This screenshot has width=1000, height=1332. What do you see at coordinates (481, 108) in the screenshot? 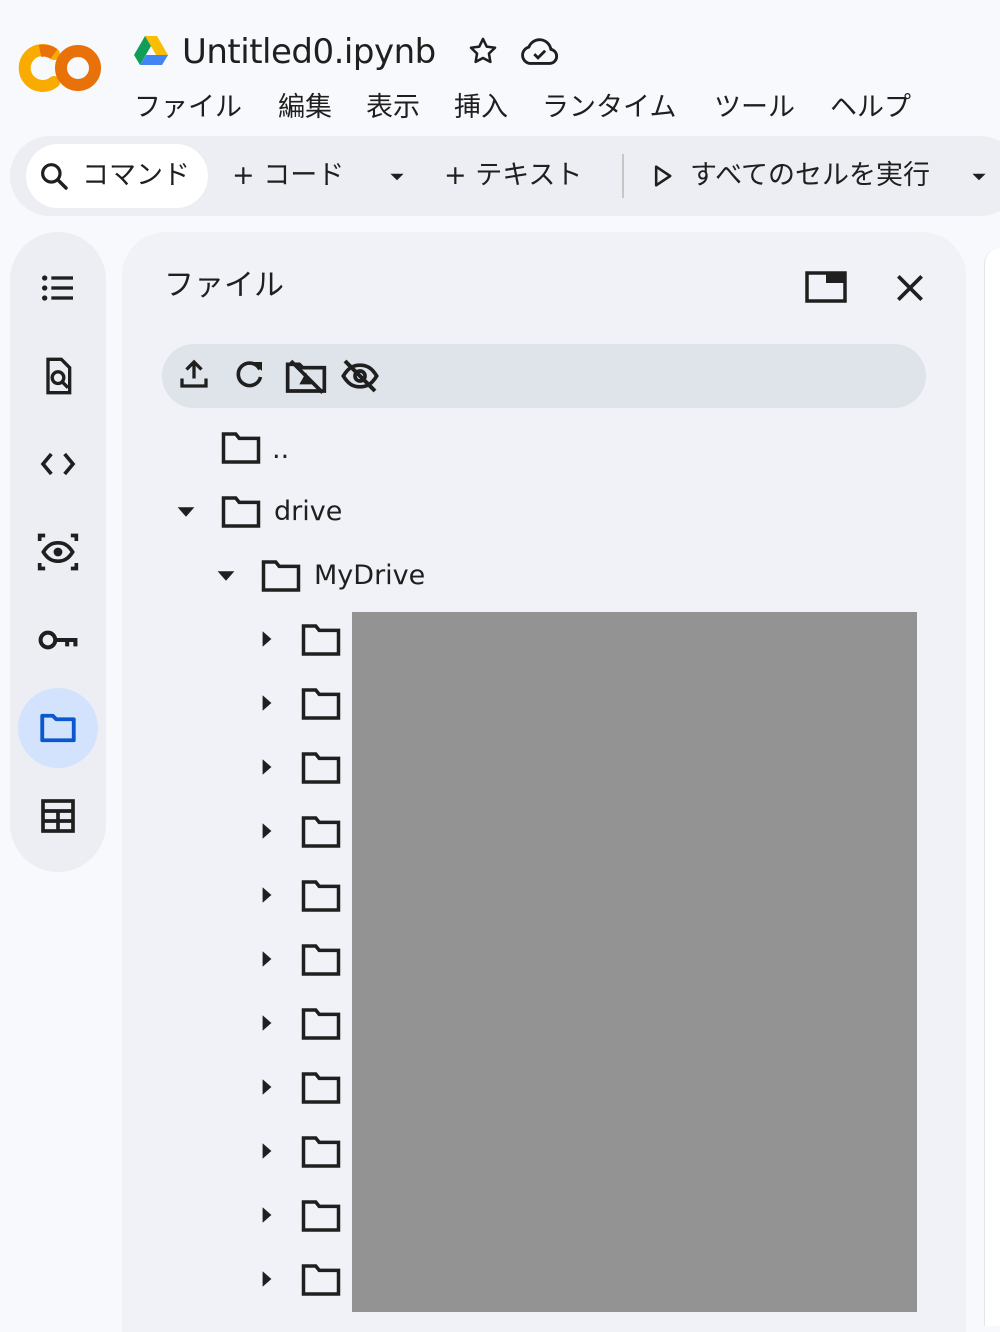
I see `menu-insert: 挿入` at bounding box center [481, 108].